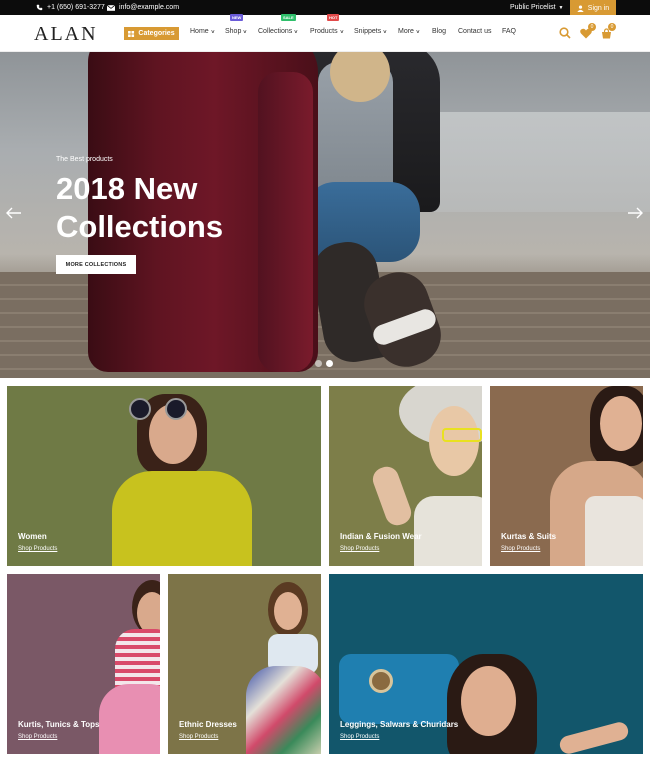  Describe the element at coordinates (327, 24) in the screenshot. I see `nav-products: Products ∨ HOT` at that location.